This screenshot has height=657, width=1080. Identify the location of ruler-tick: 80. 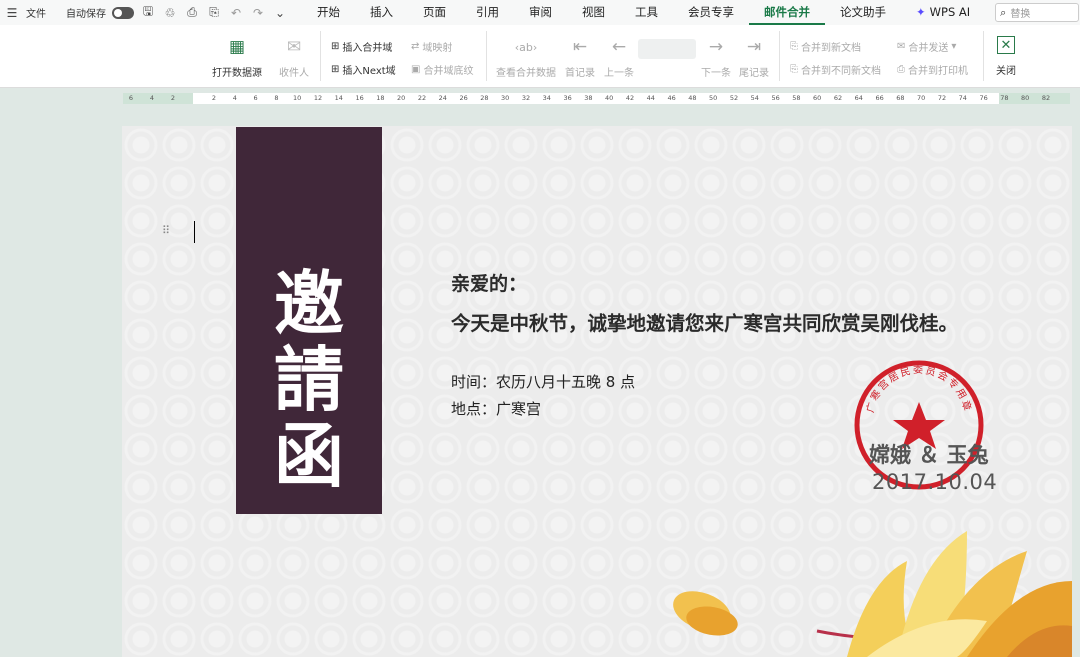
(1025, 98).